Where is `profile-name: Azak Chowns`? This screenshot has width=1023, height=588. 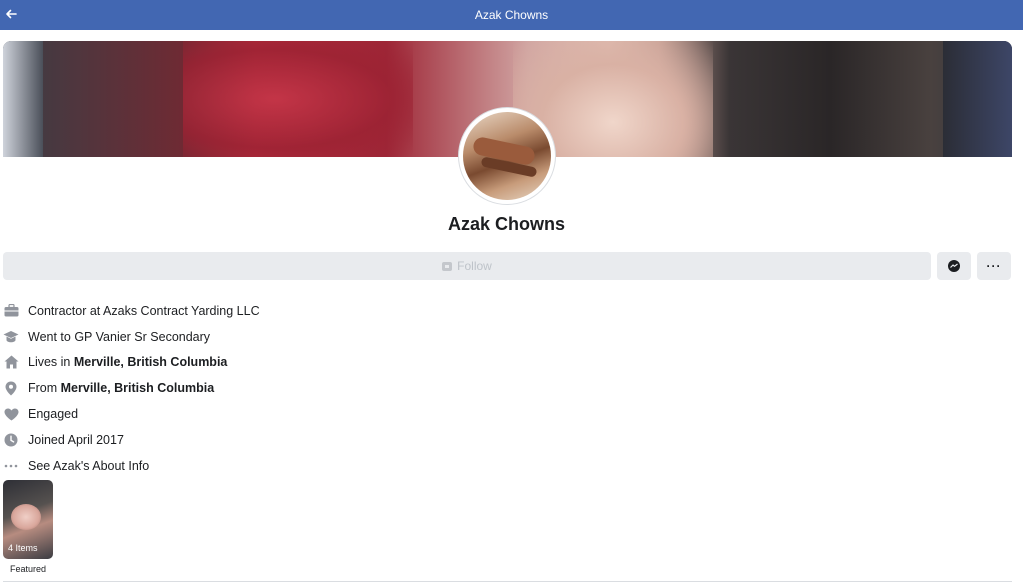 profile-name: Azak Chowns is located at coordinates (506, 224).